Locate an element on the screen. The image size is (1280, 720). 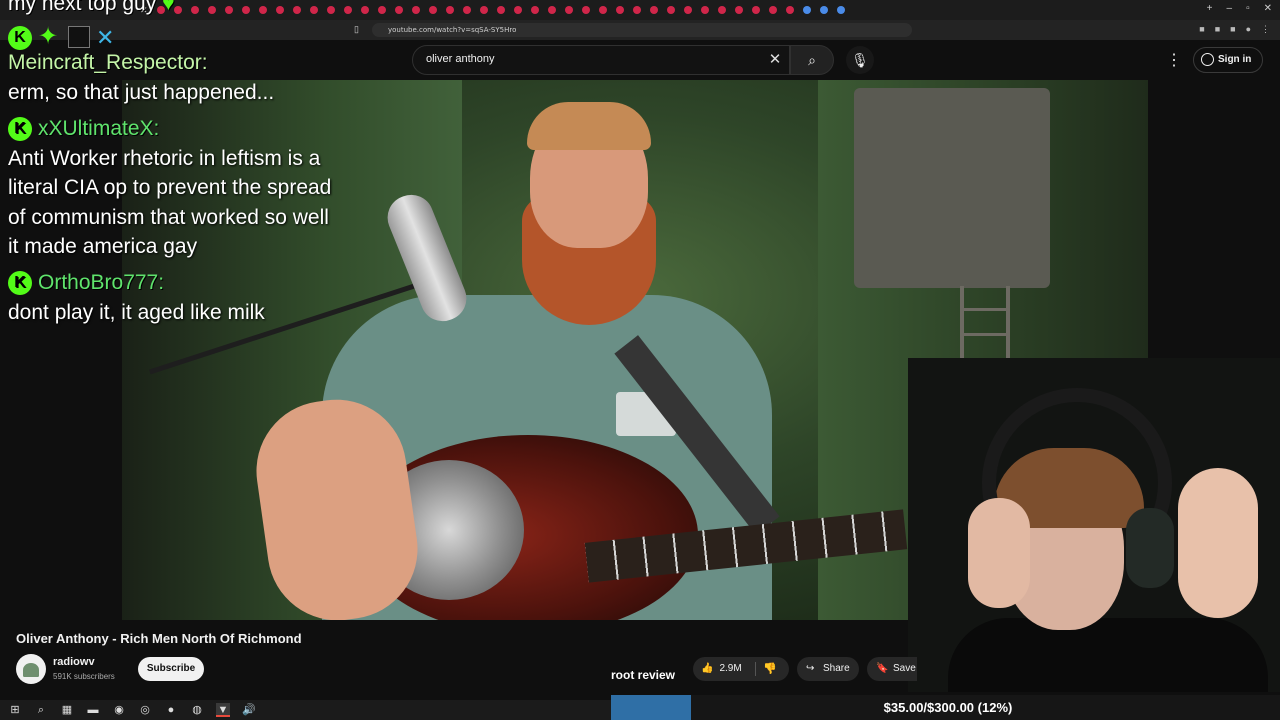
close-window-icon: ✕ is located at coordinates (1268, 8).